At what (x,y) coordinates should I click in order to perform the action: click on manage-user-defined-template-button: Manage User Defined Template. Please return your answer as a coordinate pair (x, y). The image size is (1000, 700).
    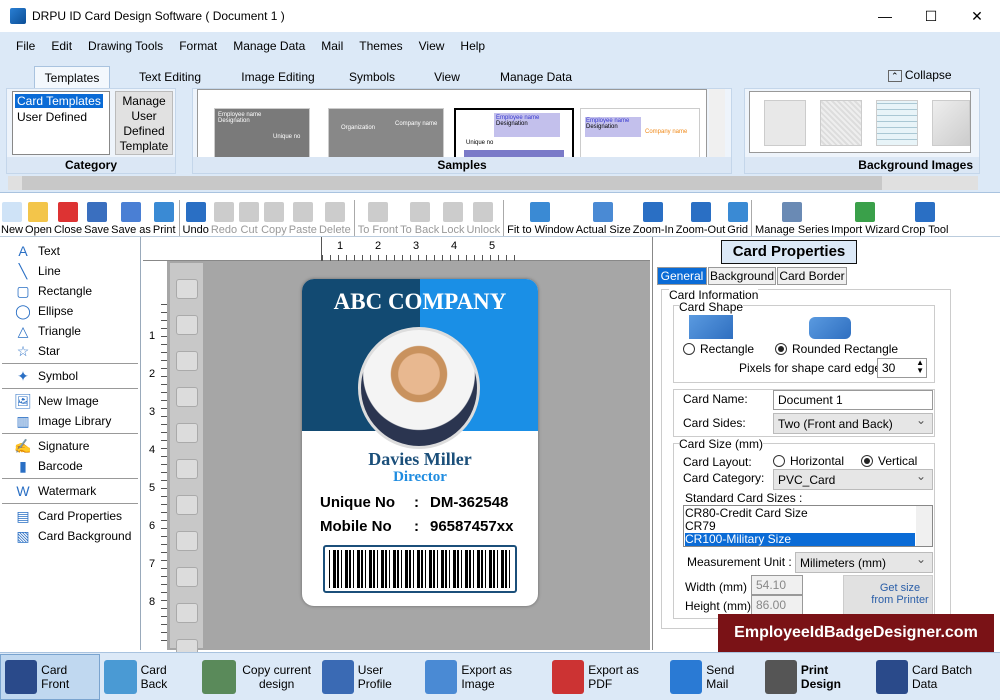
    Looking at the image, I should click on (144, 123).